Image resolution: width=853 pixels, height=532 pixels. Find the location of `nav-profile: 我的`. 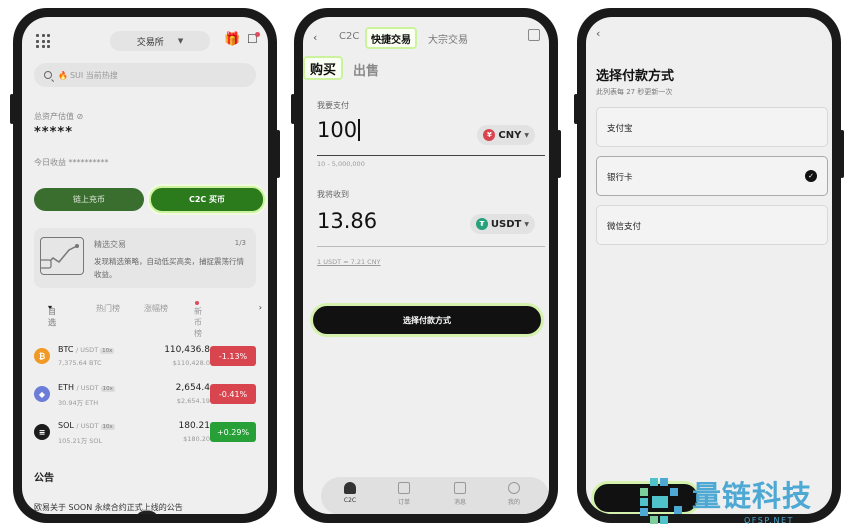

nav-profile: 我的 is located at coordinates (514, 494).